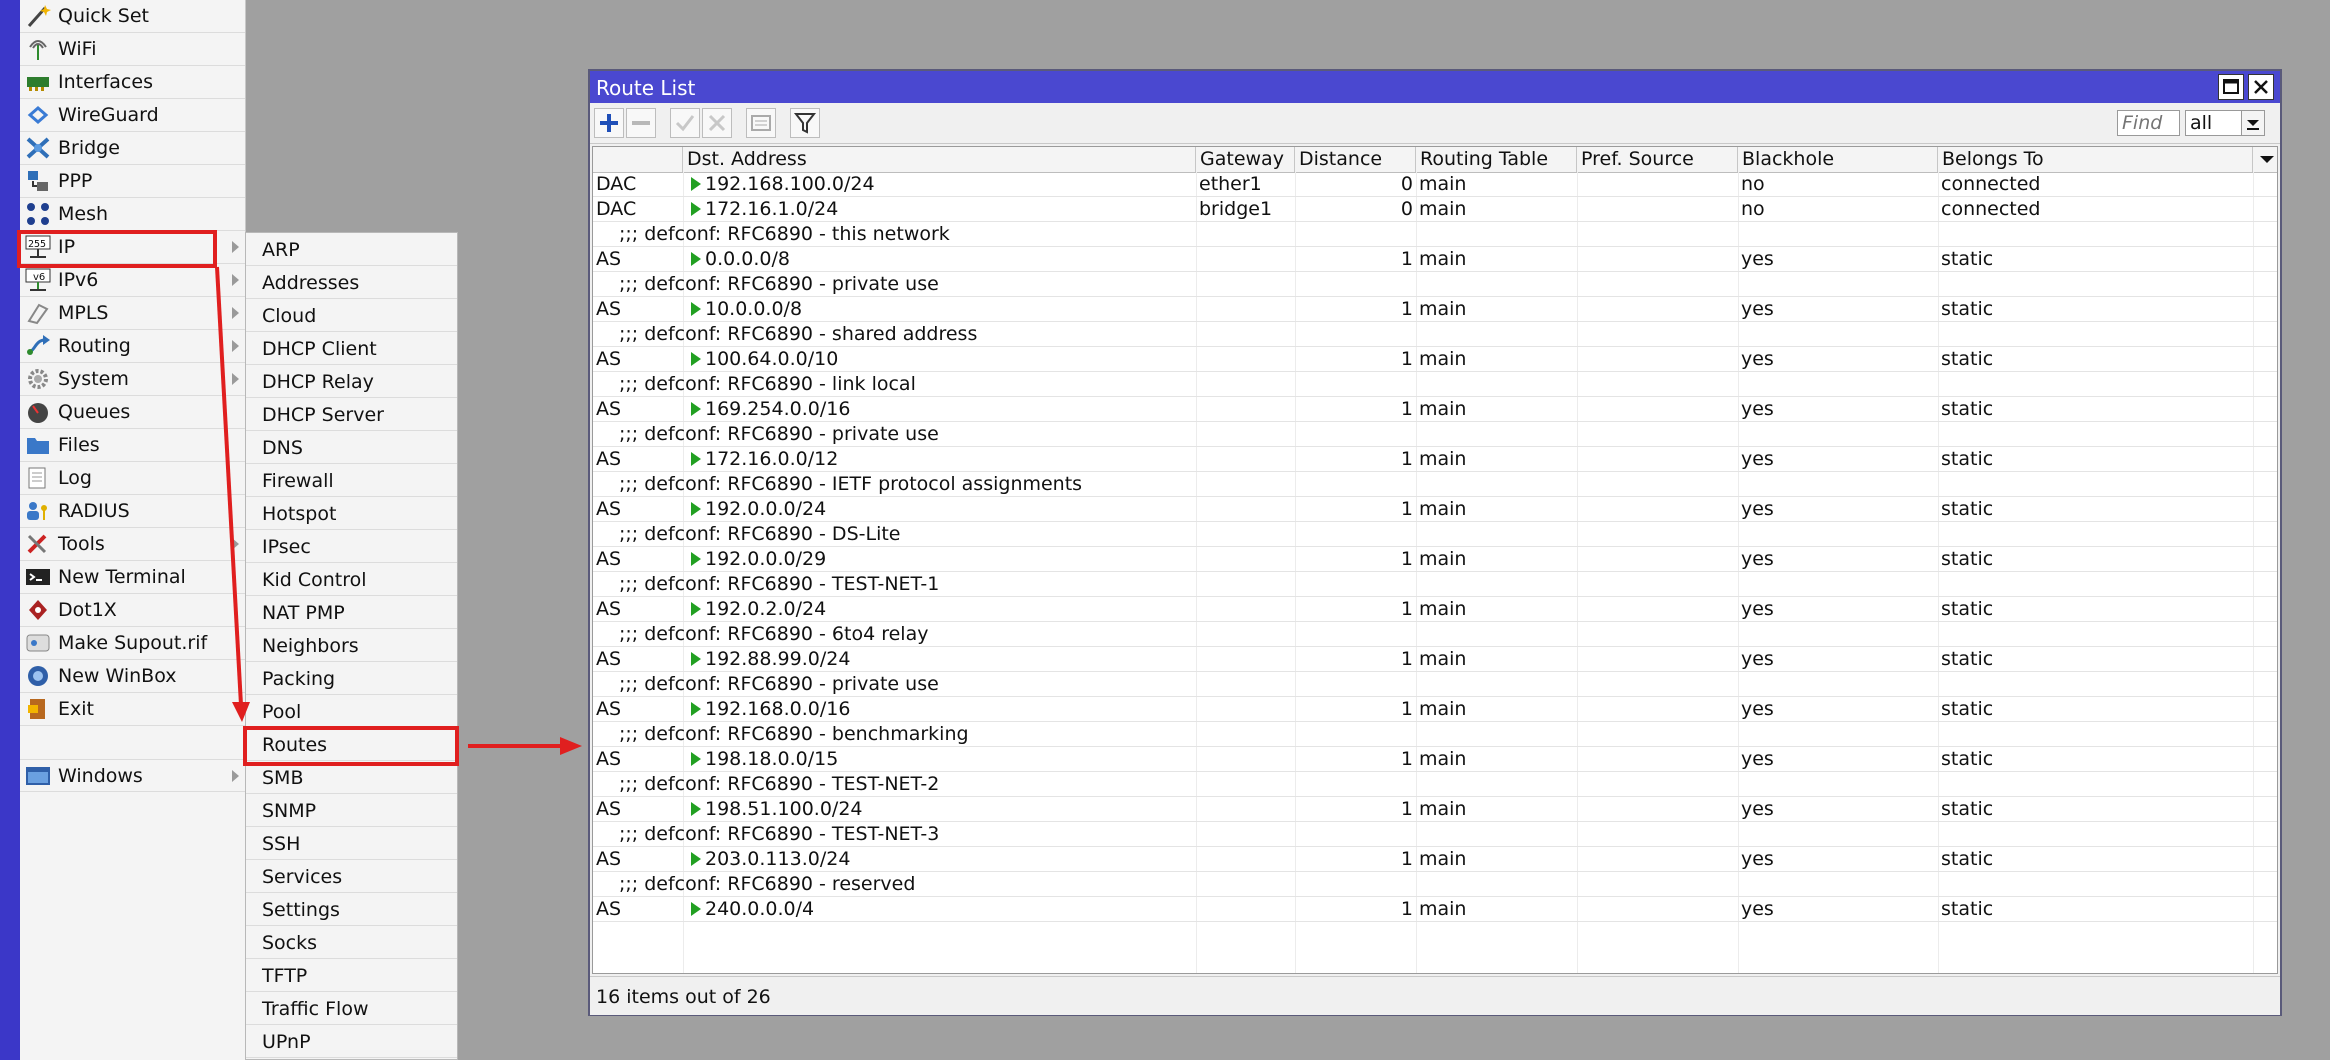 The height and width of the screenshot is (1060, 2330). What do you see at coordinates (351, 678) in the screenshot?
I see `submenu-item-packing: Packing` at bounding box center [351, 678].